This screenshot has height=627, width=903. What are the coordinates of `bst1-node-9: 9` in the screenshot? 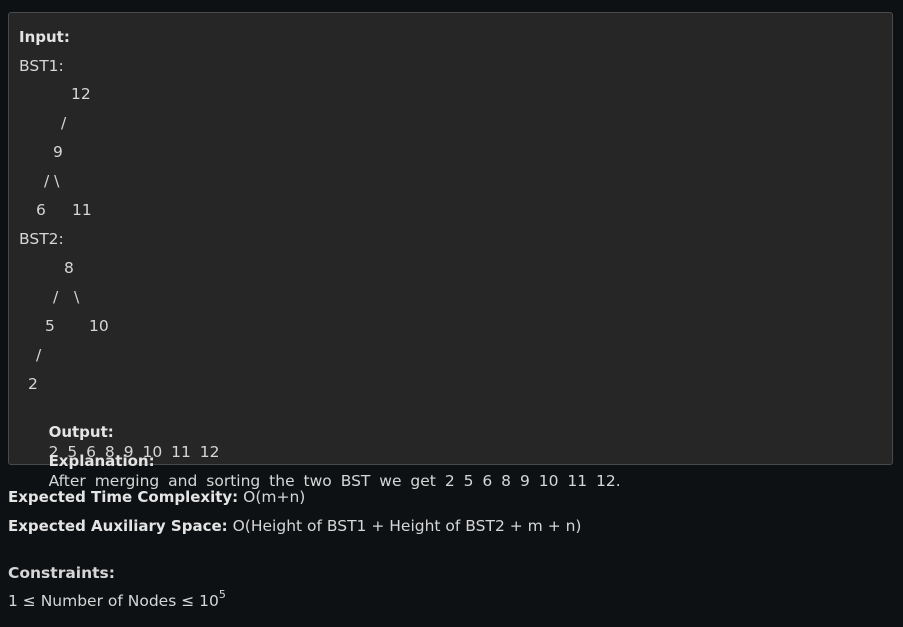 It's located at (58, 152).